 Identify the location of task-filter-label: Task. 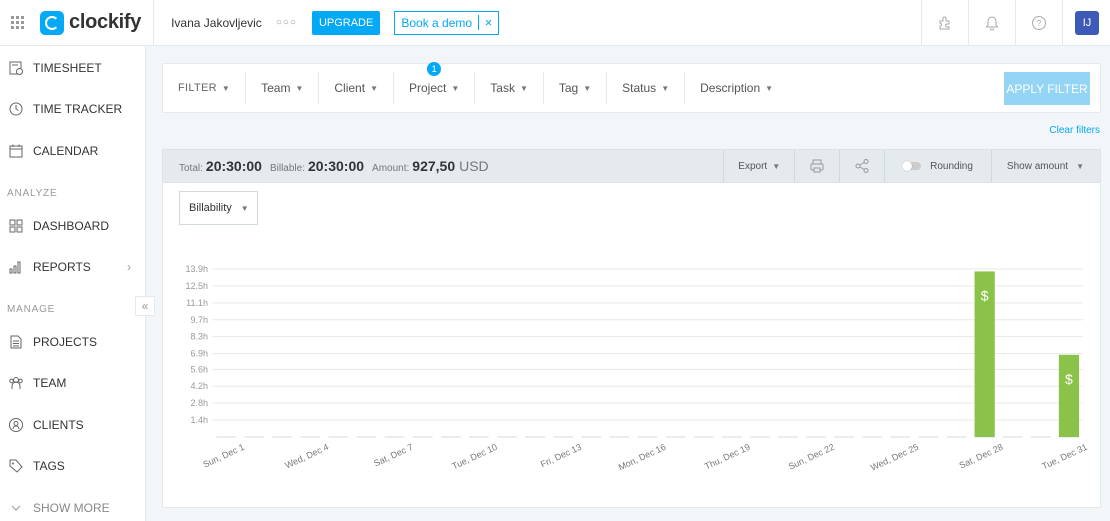
(502, 88).